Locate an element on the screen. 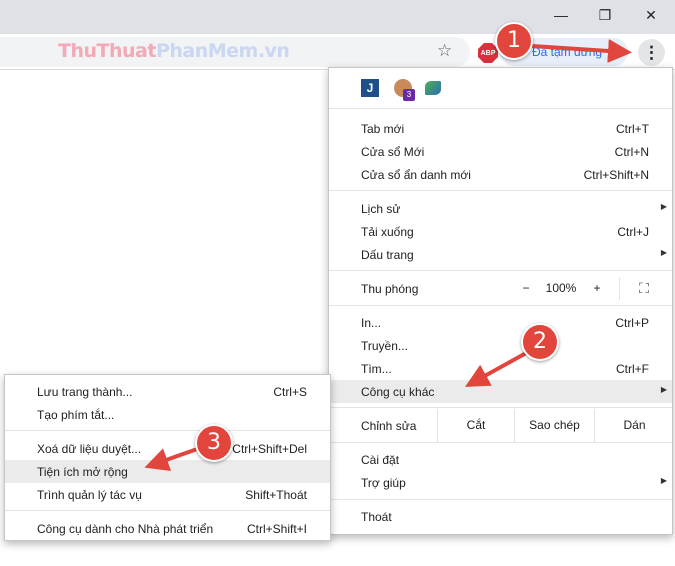 The height and width of the screenshot is (566, 675). arrow-step2 is located at coordinates (497, 368).